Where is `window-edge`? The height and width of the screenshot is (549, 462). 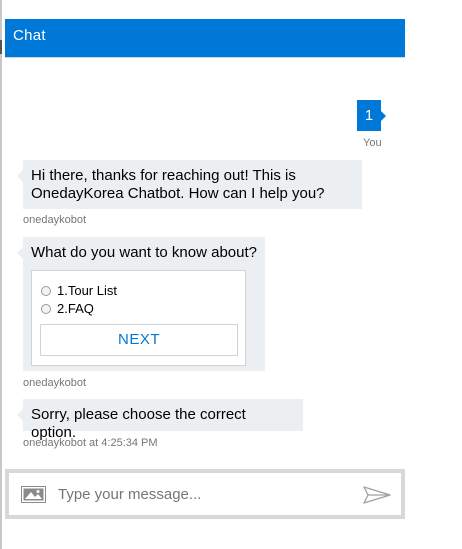 window-edge is located at coordinates (1, 274).